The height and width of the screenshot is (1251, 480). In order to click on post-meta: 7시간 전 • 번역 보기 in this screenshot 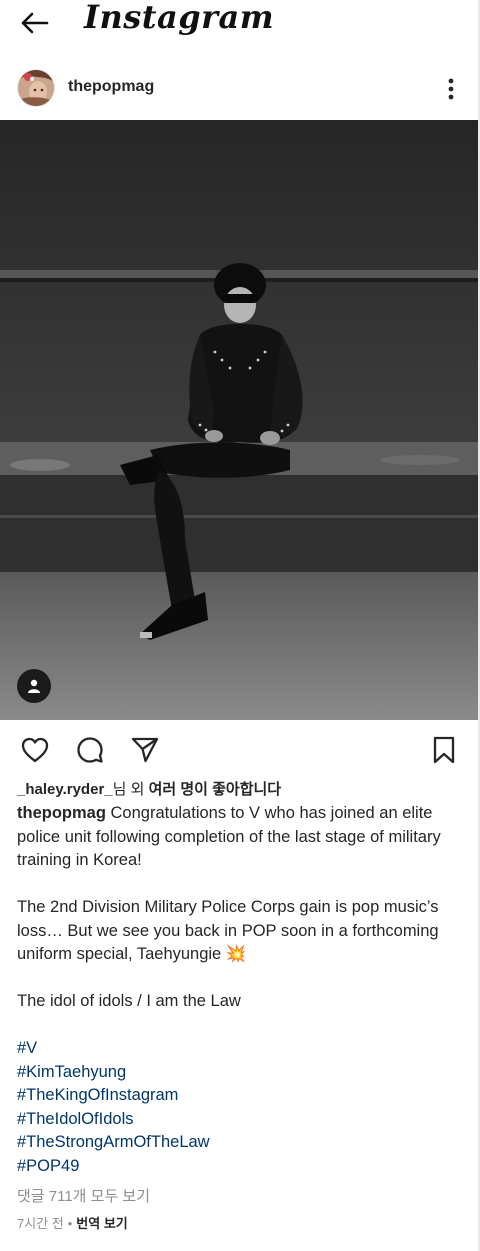, I will do `click(72, 1222)`.